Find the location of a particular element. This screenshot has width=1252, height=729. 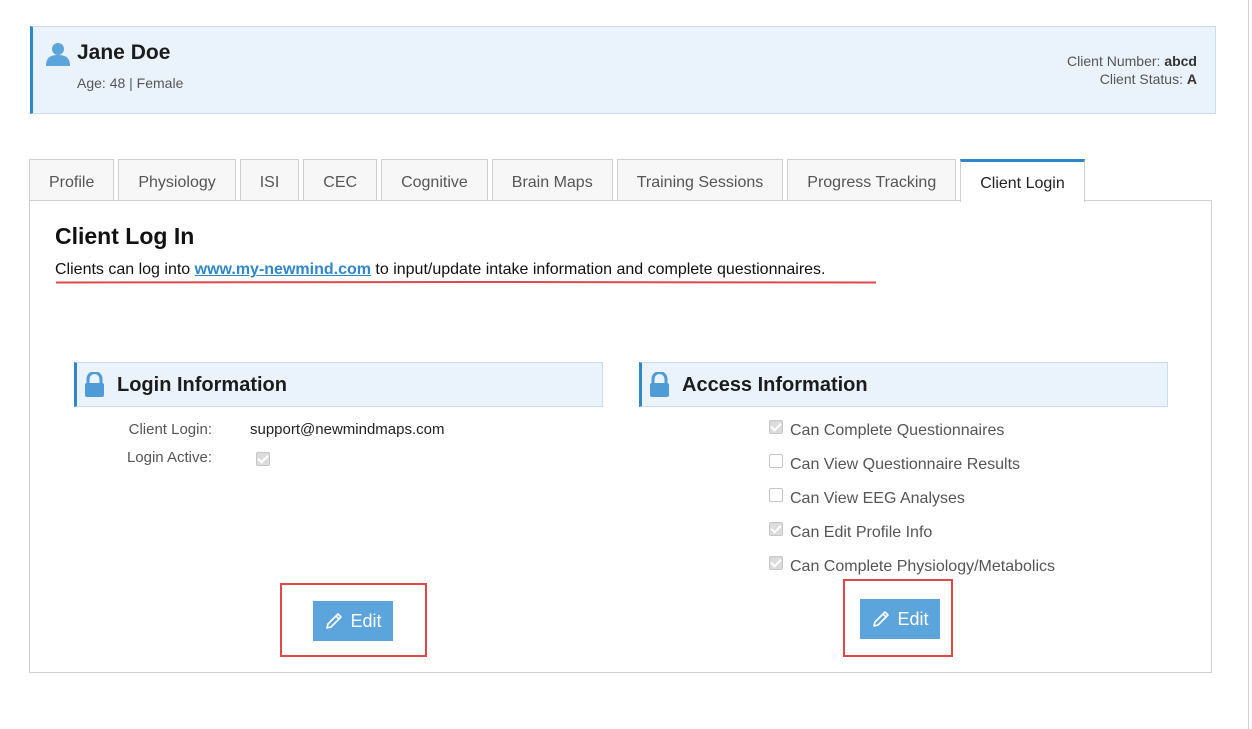

red-highlight-box-access is located at coordinates (898, 618).